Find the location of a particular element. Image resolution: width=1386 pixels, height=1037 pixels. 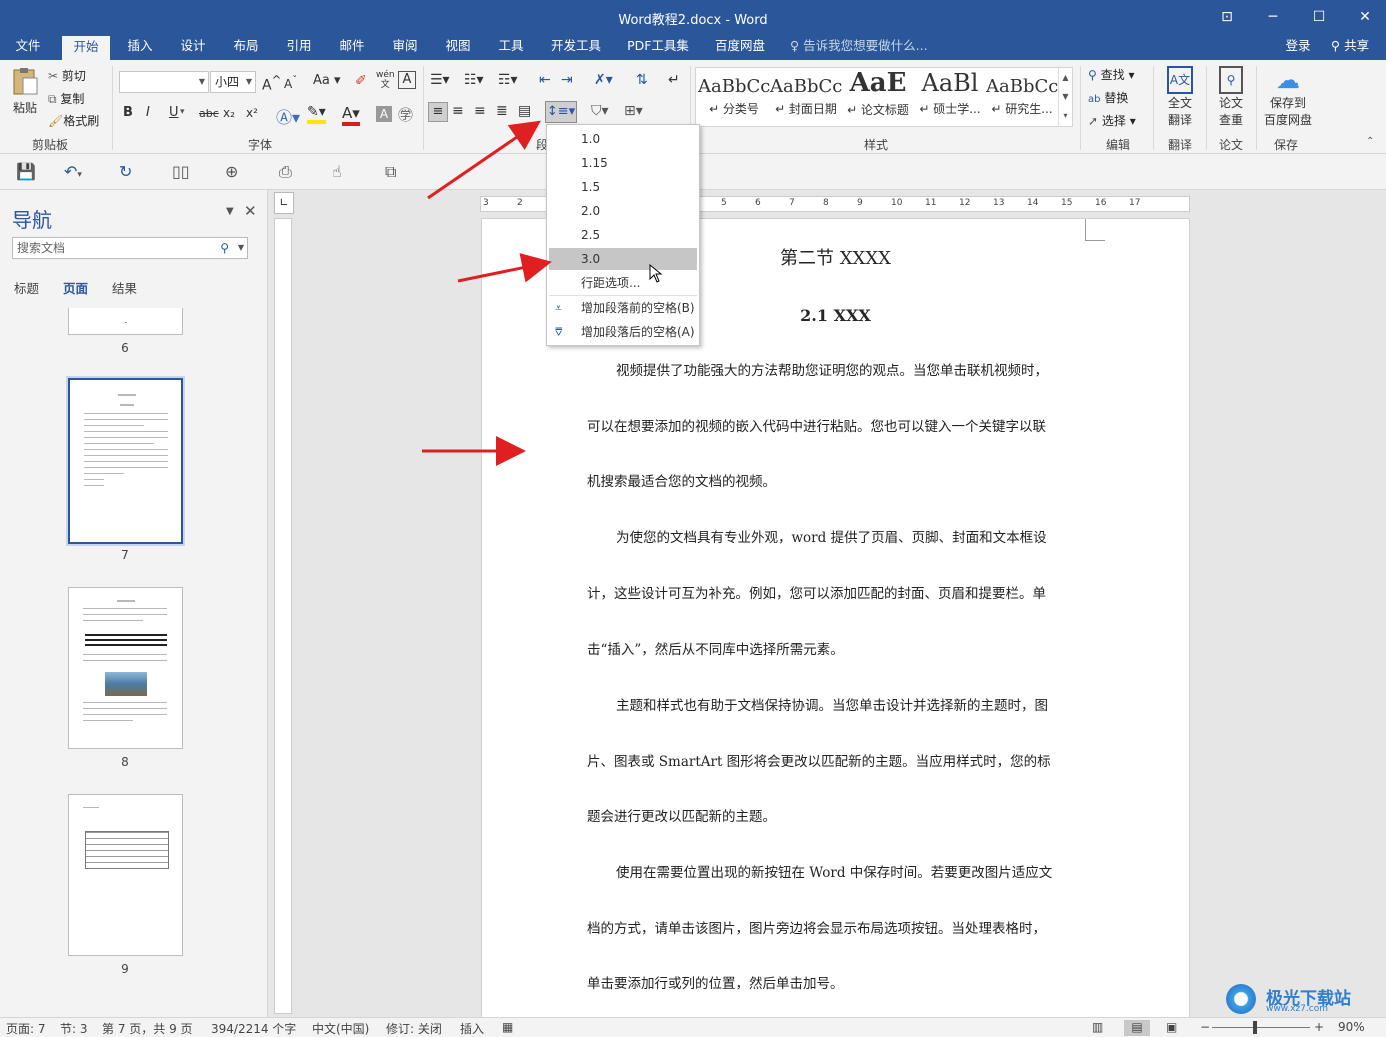

pane-options-icon: ▼ is located at coordinates (230, 211).